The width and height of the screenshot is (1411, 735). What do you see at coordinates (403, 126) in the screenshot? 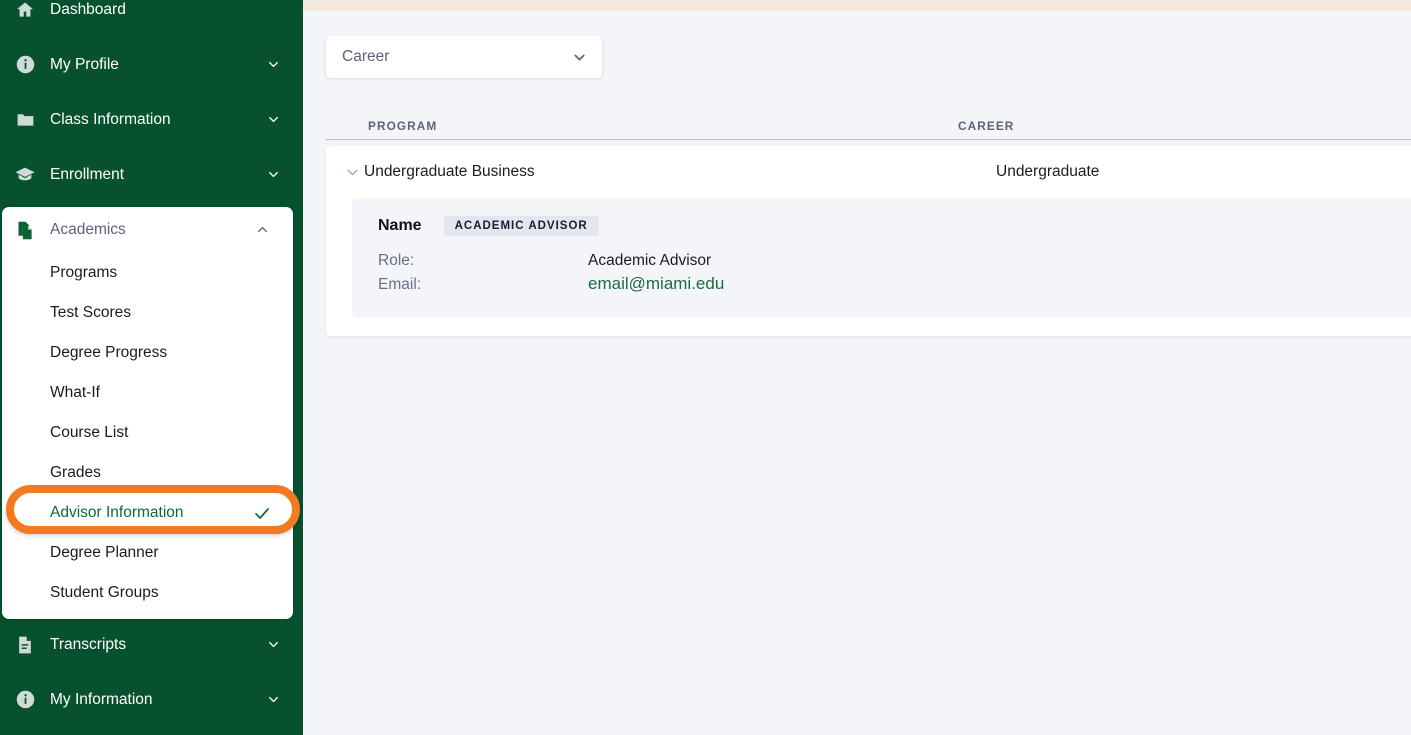
I see `column-header-program: PROGRAM` at bounding box center [403, 126].